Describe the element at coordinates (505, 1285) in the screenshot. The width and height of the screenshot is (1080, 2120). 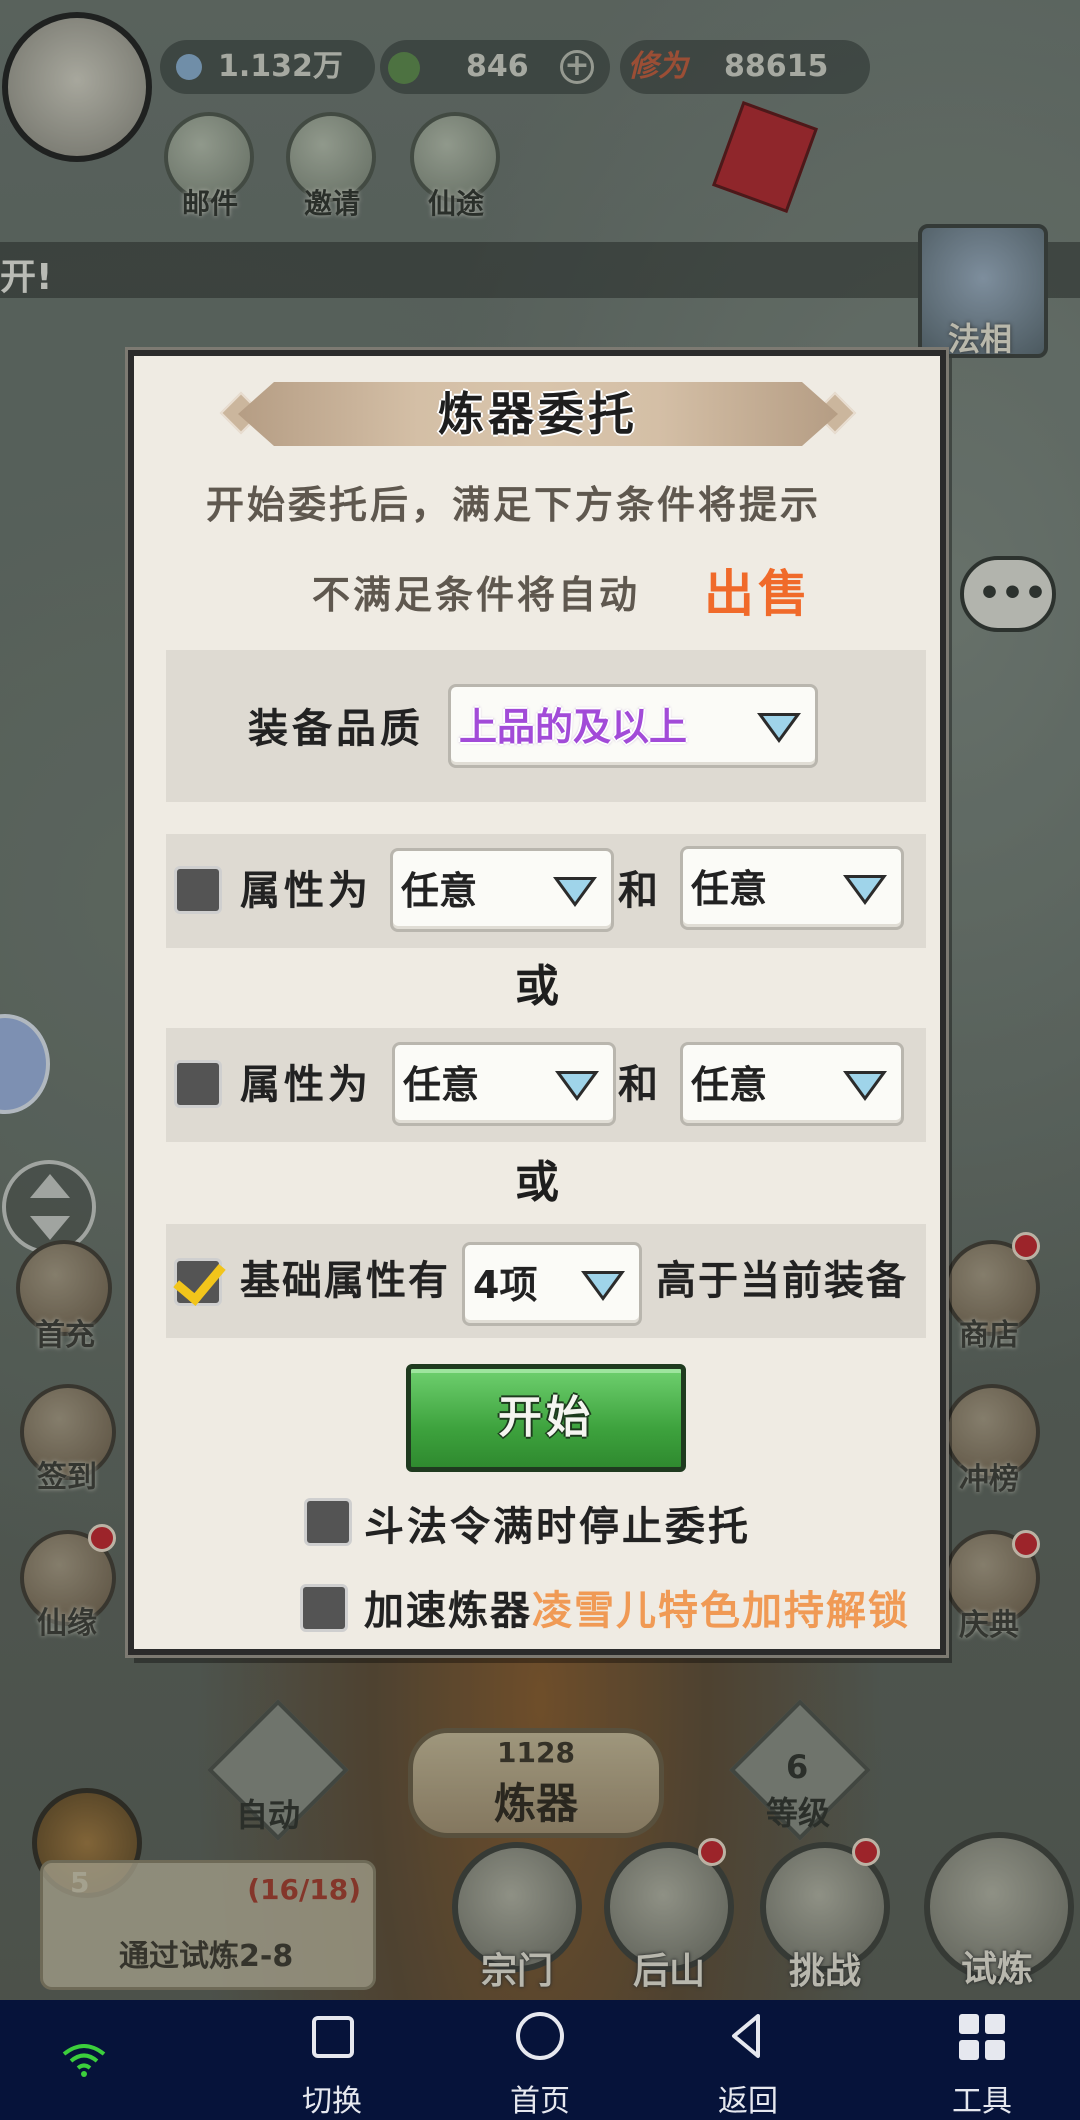
I see `base-attribute-count-value: 4项` at that location.